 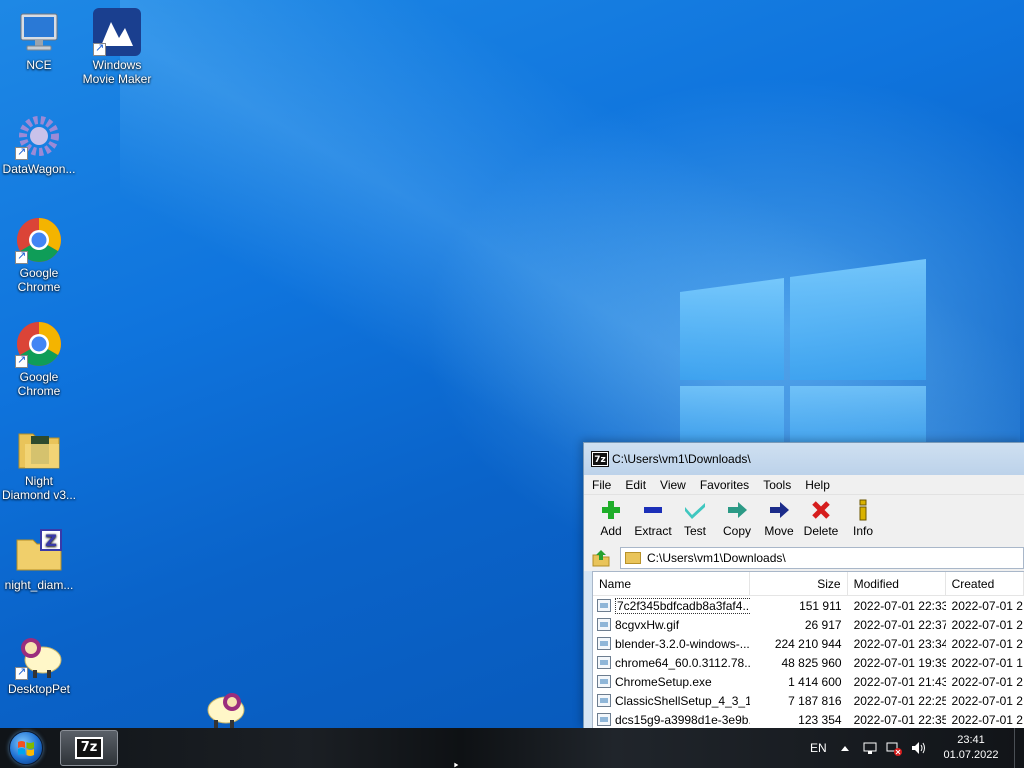 I want to click on delete-label: Delete, so click(x=821, y=531).